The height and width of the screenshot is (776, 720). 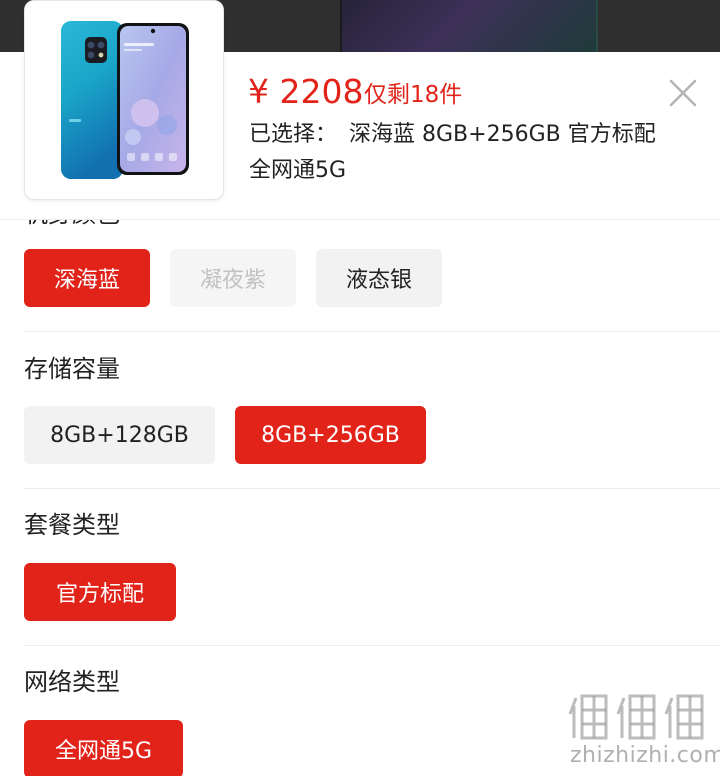 What do you see at coordinates (293, 134) in the screenshot?
I see `selected-label: 已选择：` at bounding box center [293, 134].